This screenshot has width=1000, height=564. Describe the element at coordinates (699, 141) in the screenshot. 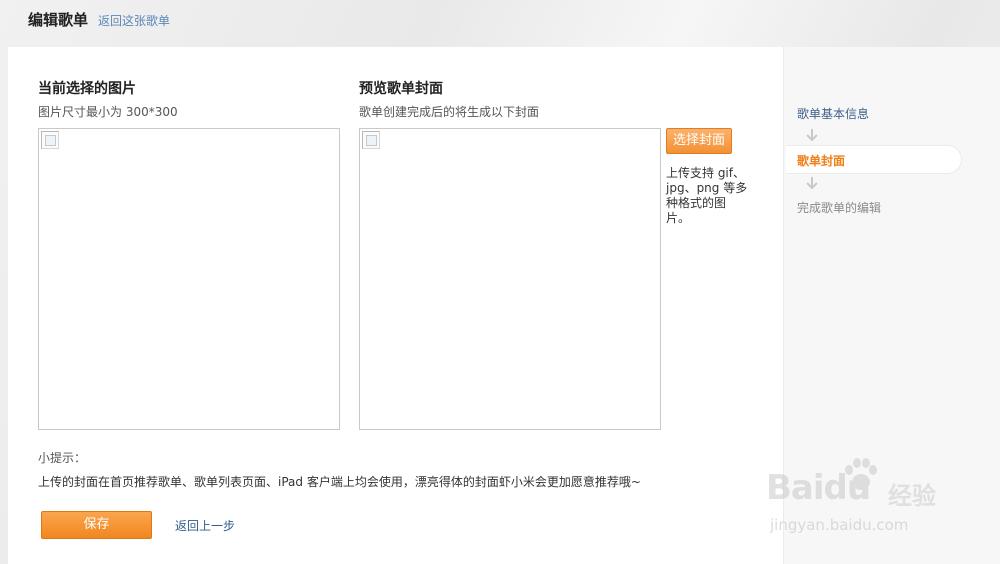

I see `choose-cover-button: 选择封面` at that location.